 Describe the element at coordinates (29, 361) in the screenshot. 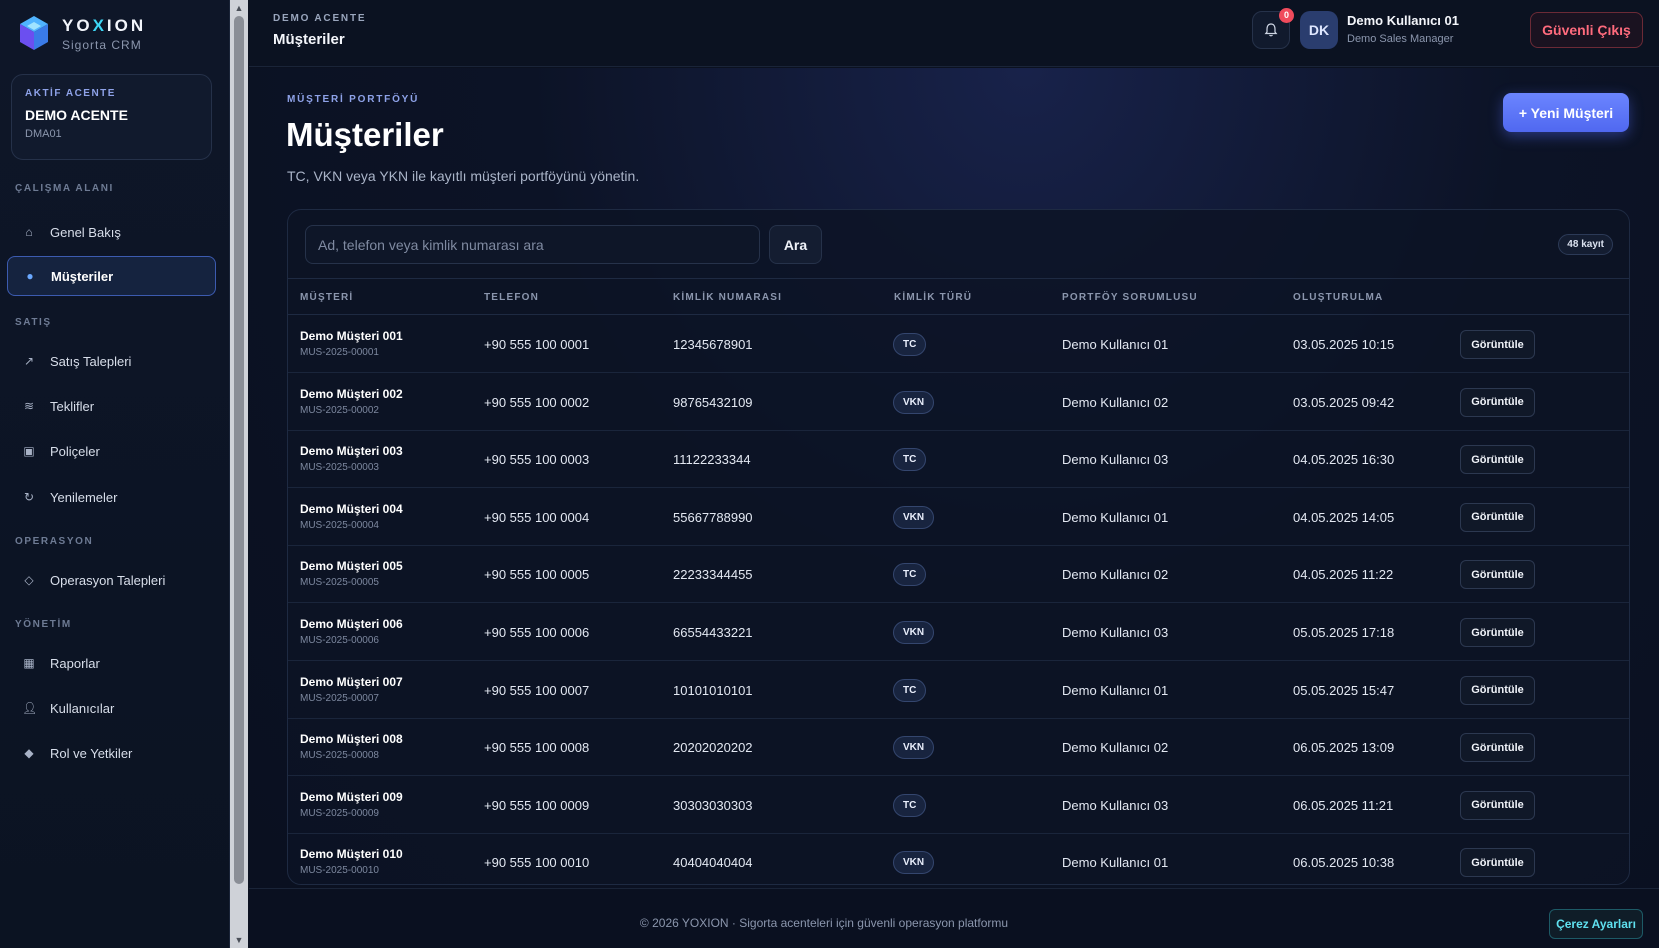

I see `trend-arrow-icon: ↗` at that location.